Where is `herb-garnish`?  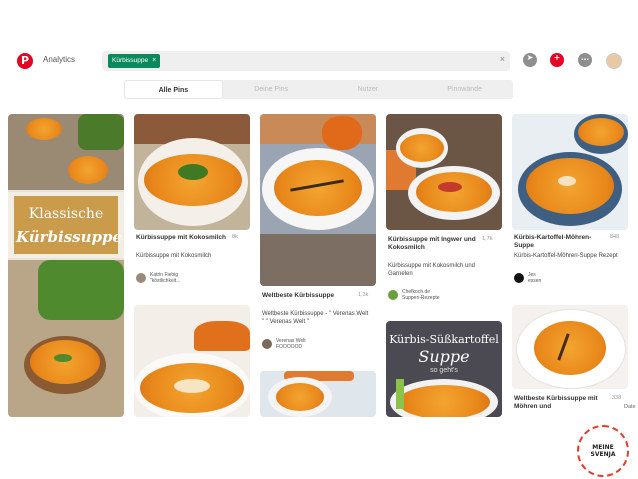
herb-garnish is located at coordinates (193, 172).